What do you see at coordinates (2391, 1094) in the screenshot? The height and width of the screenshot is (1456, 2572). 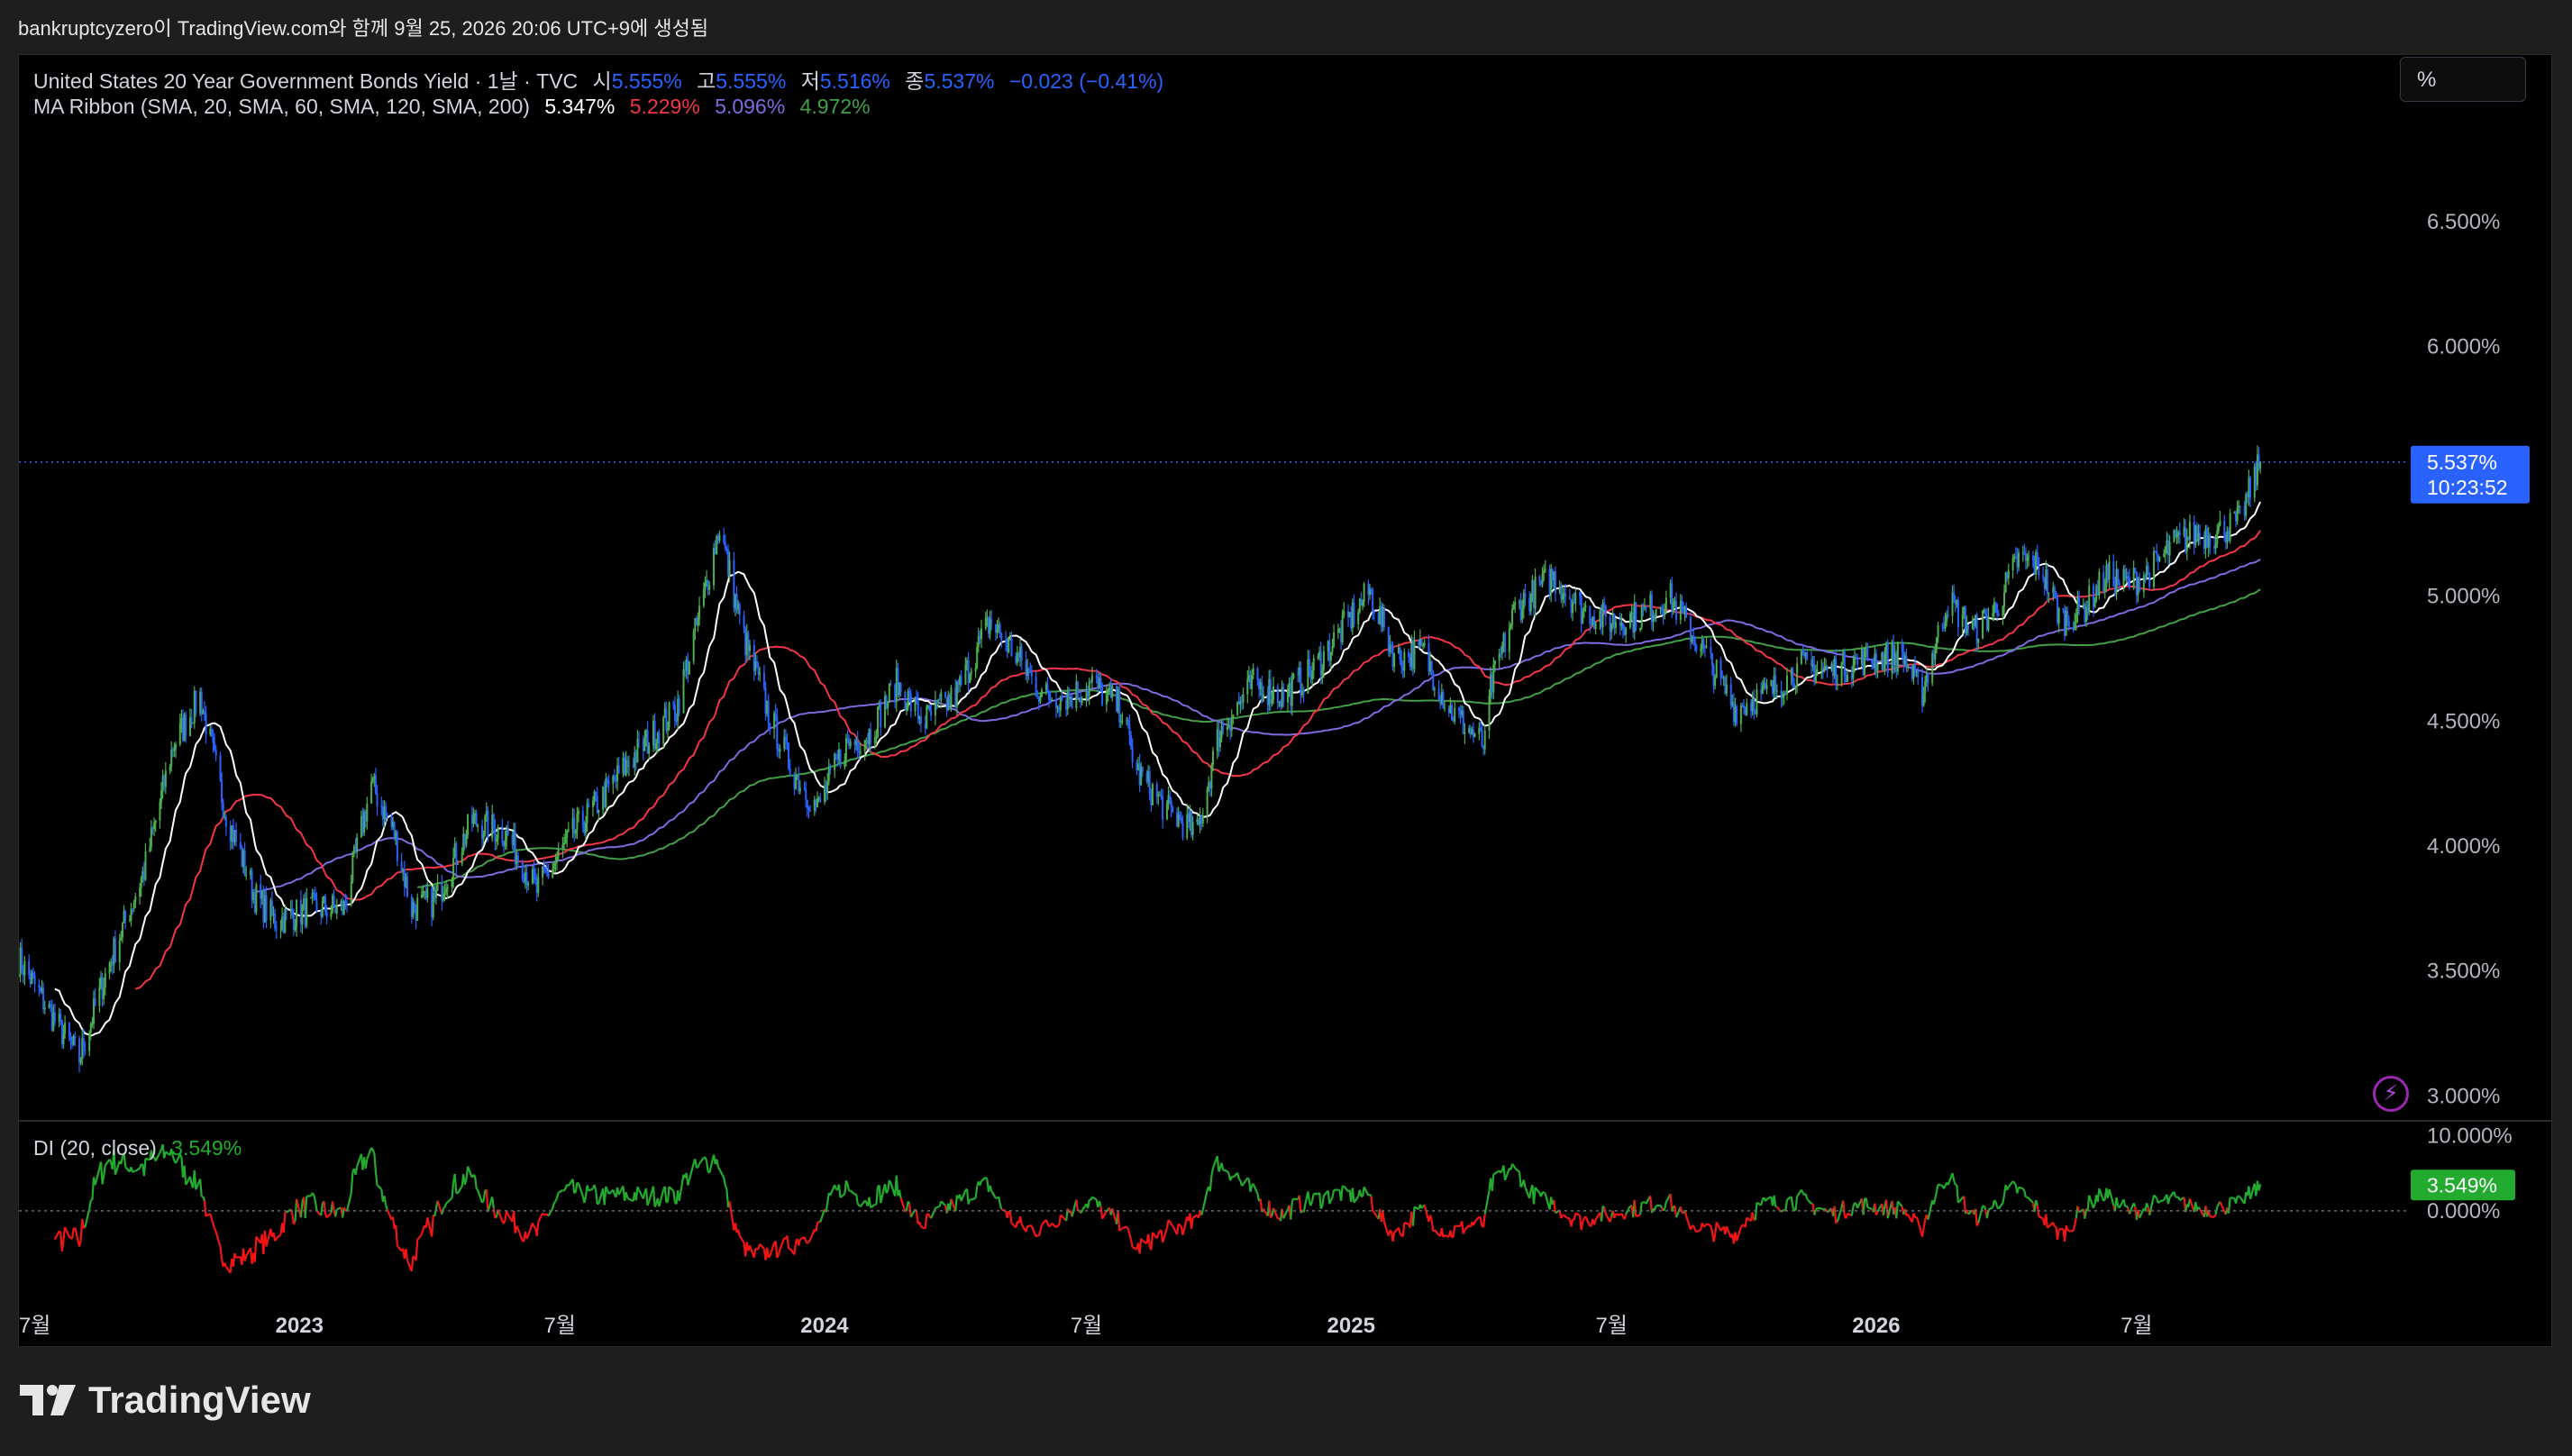 I see `lightning-icon: ⚡` at bounding box center [2391, 1094].